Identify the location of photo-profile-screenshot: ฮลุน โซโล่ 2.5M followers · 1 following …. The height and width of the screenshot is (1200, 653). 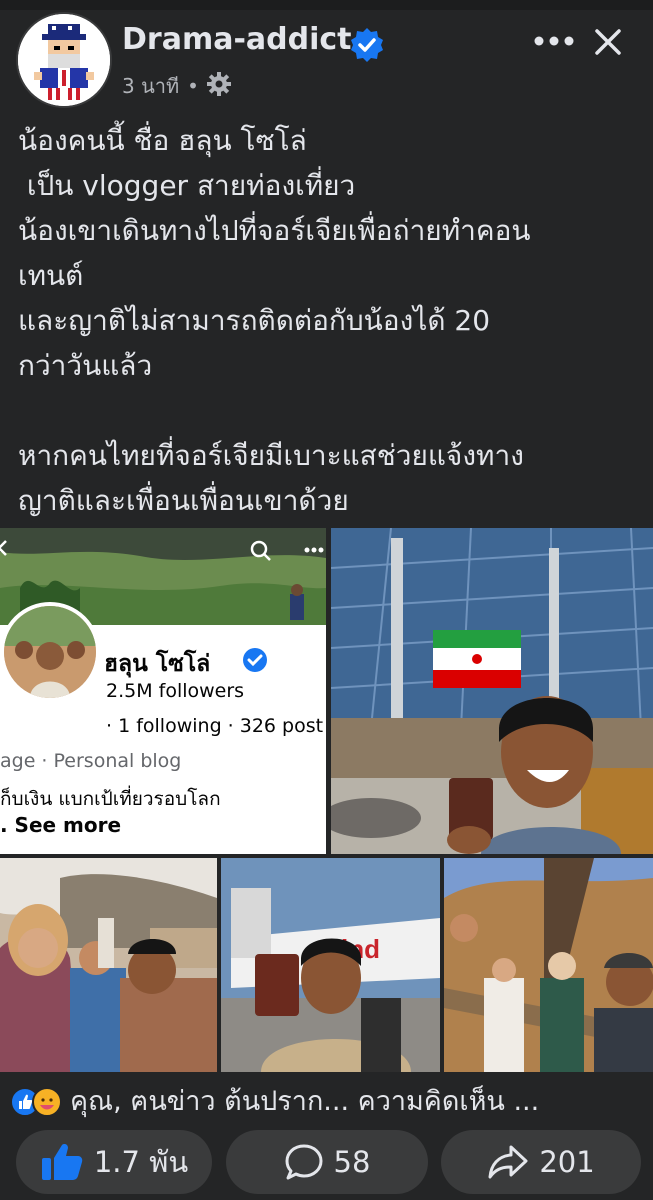
(163, 691).